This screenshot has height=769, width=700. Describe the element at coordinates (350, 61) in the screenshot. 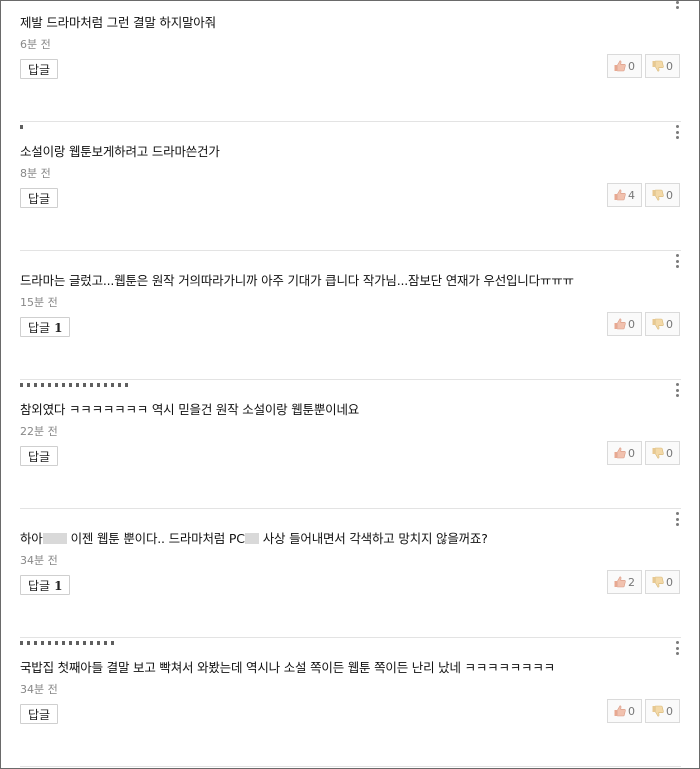

I see `comment-item: 제발 드라마처럼 그런 결말 하지말아줘 6분 전 답글 0 0` at that location.